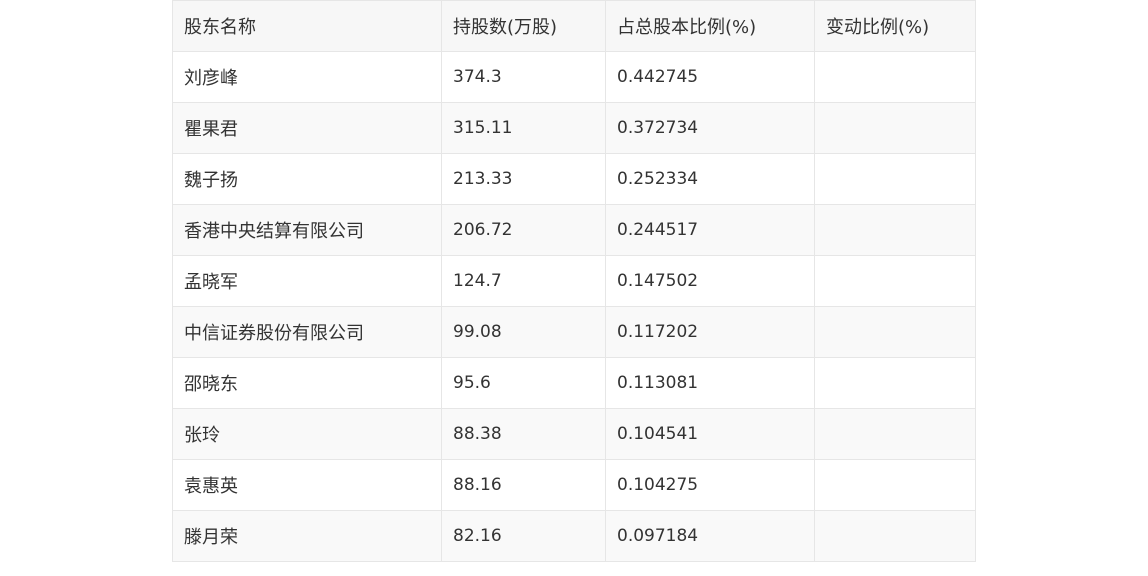 The image size is (1148, 576). I want to click on cell-name: 瞿果君, so click(307, 128).